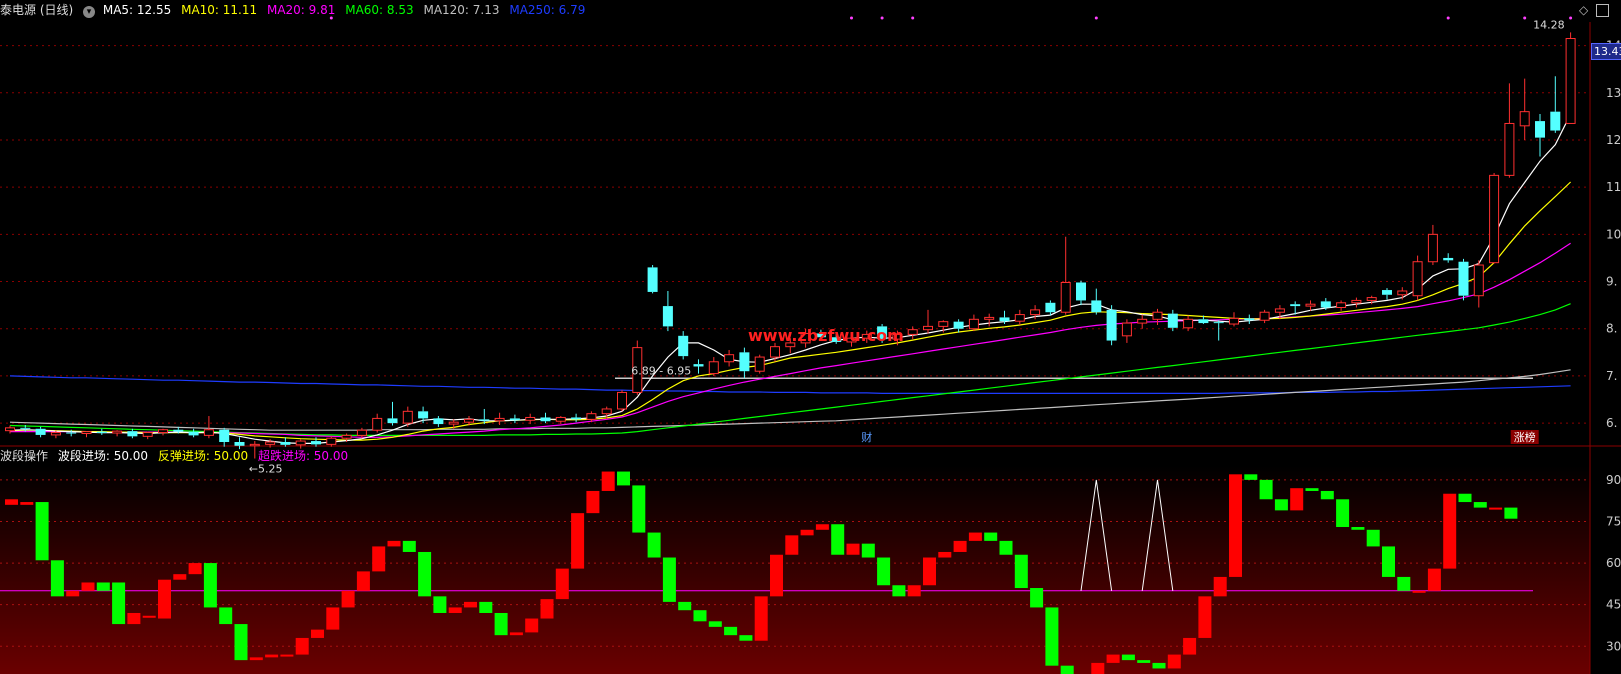 The width and height of the screenshot is (1621, 674). What do you see at coordinates (1613, 234) in the screenshot?
I see `price-tick-label: 10.` at bounding box center [1613, 234].